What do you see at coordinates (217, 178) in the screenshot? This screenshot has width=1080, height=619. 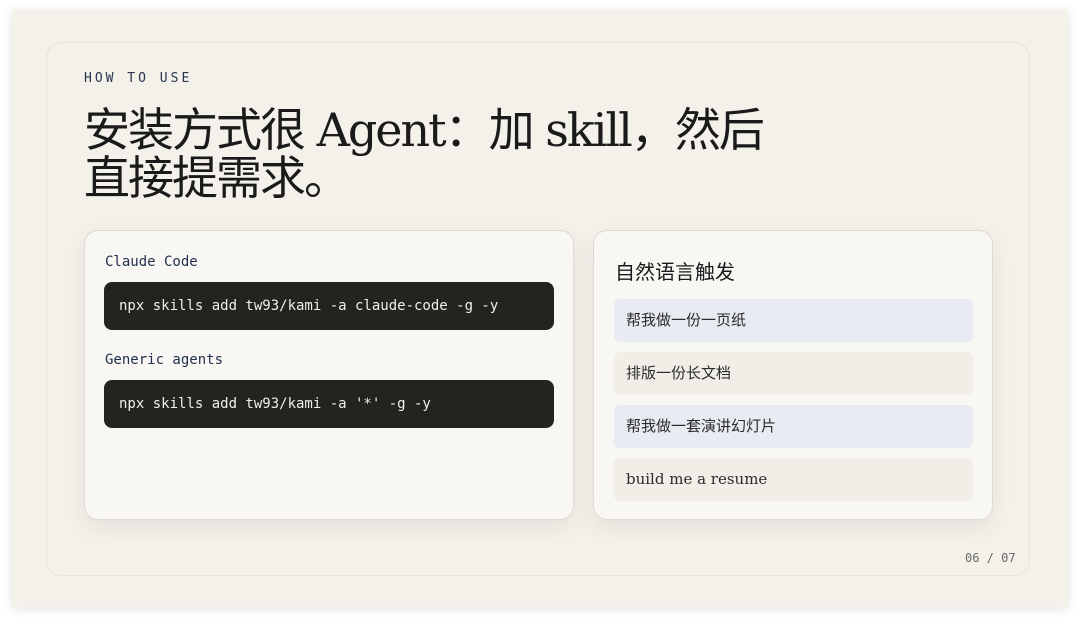 I see `page-title-line-2: 直接提需求。` at bounding box center [217, 178].